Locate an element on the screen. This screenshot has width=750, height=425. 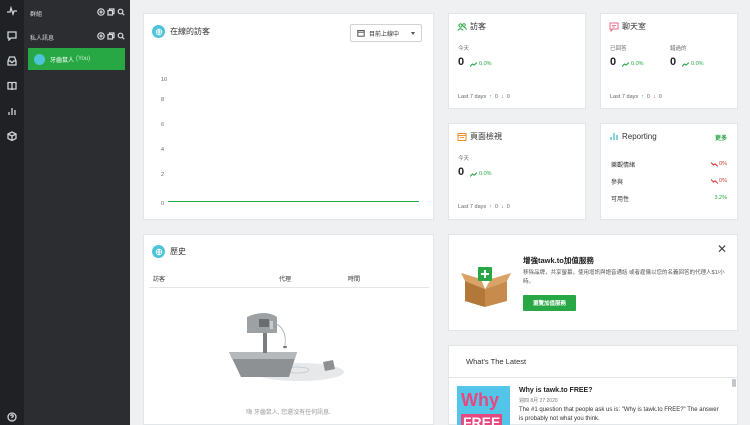
reporting-row: 參與 0% is located at coordinates (669, 182).